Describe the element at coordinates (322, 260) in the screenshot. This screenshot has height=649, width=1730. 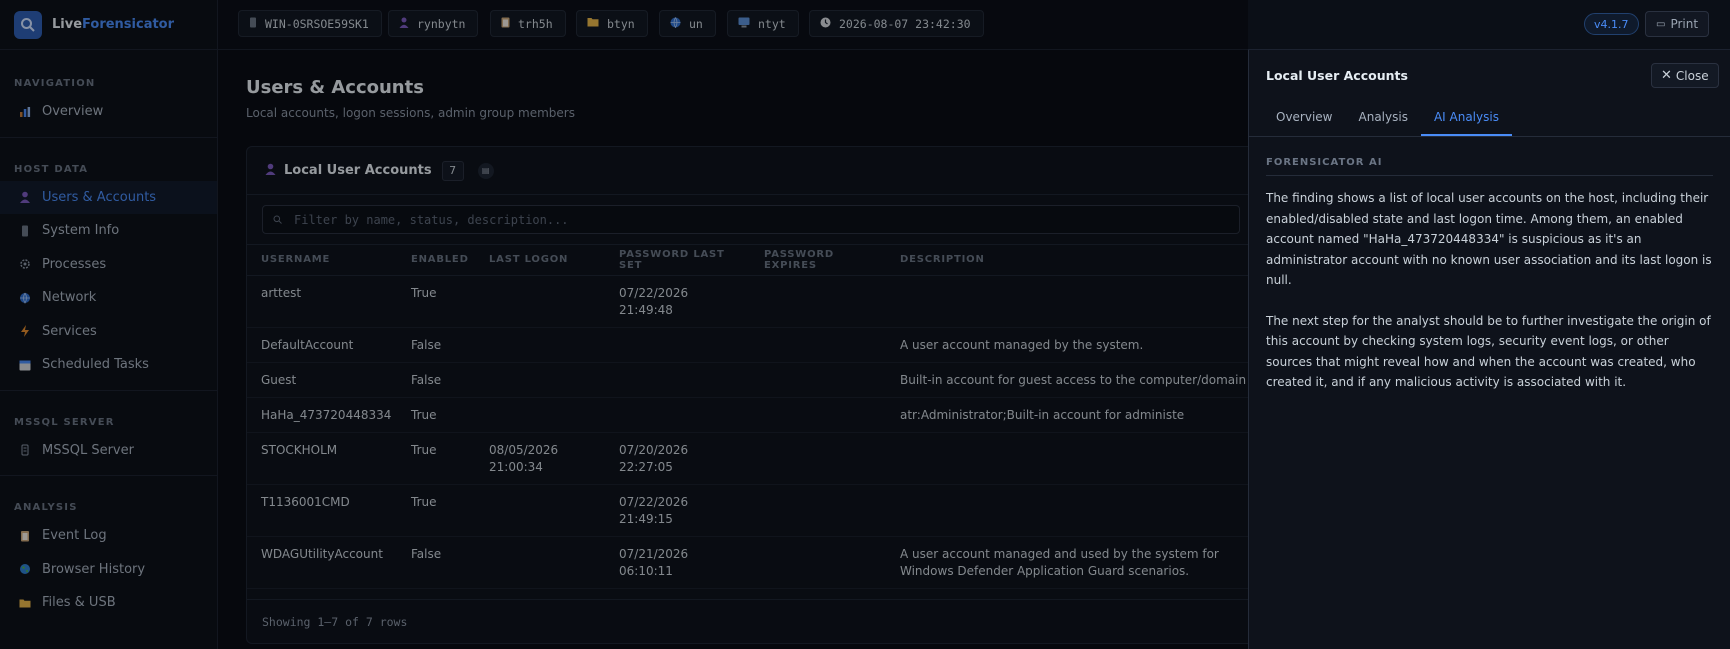
I see `column-header-username: USERNAME` at that location.